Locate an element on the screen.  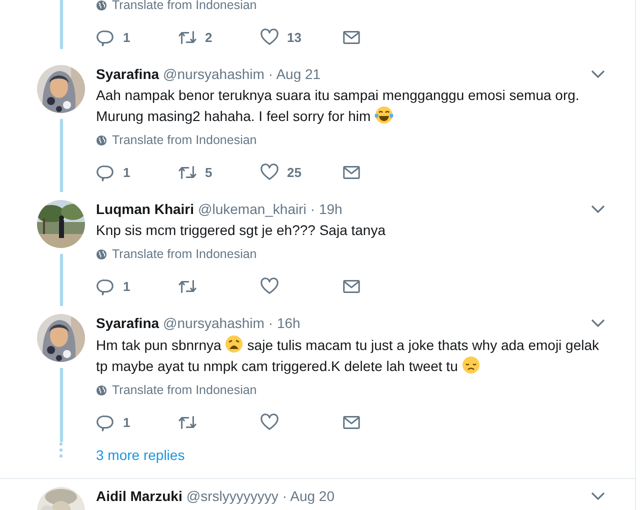
user-handle: @srslyyyyyyyy is located at coordinates (232, 496).